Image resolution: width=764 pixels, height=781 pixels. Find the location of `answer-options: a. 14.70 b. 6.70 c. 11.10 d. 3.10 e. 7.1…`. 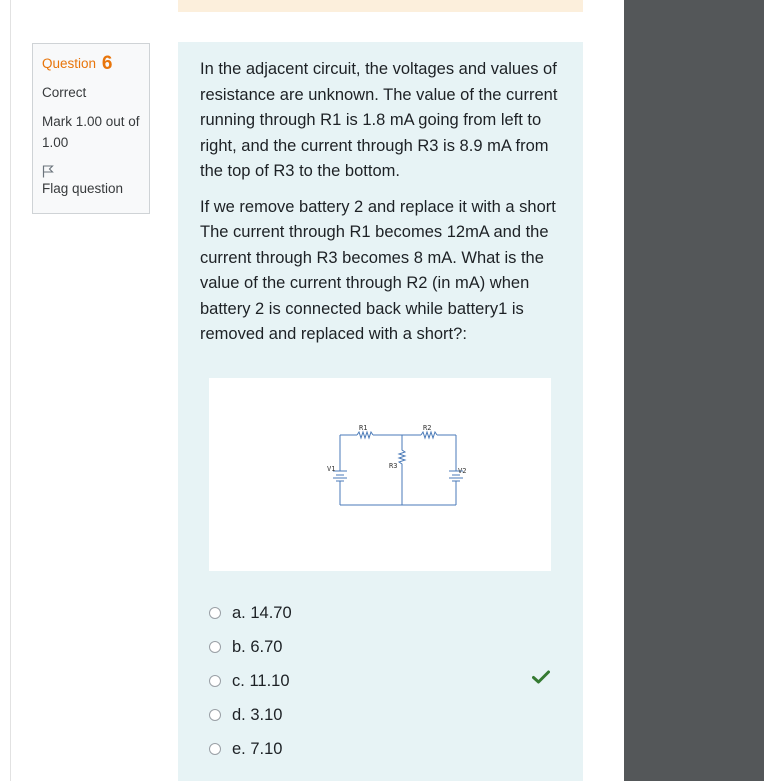

answer-options: a. 14.70 b. 6.70 c. 11.10 d. 3.10 e. 7.1… is located at coordinates (389, 681).